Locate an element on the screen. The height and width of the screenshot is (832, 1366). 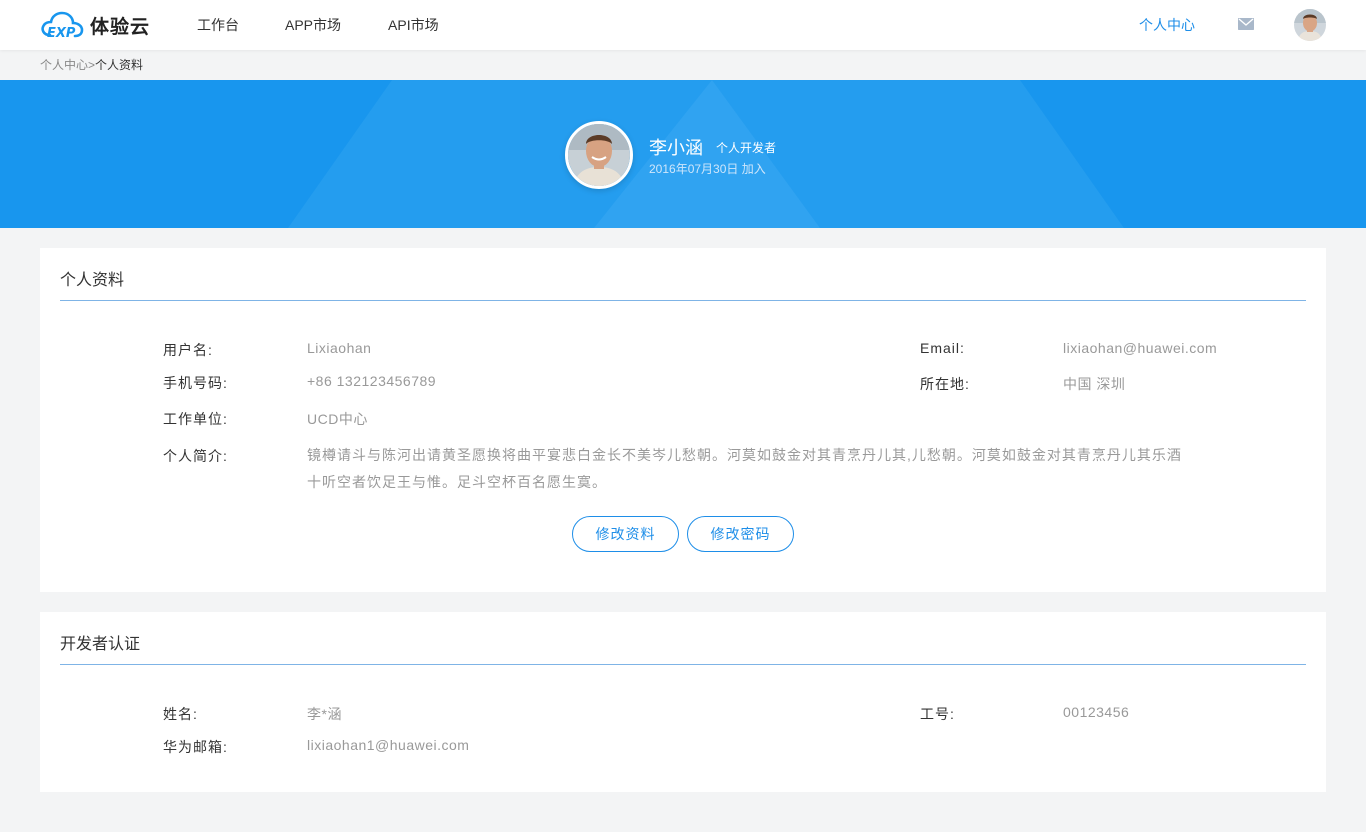
huawei-email-value: lixiaohan1@huawei.com is located at coordinates (388, 745).